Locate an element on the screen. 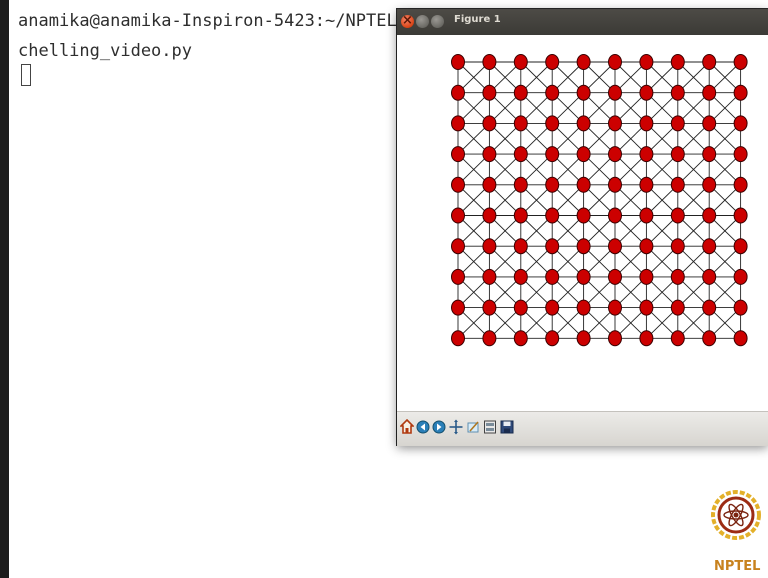  terminal-prompt-line: anamika@anamika-Inspiron-5423:~/NPTEL/ is located at coordinates (212, 21).